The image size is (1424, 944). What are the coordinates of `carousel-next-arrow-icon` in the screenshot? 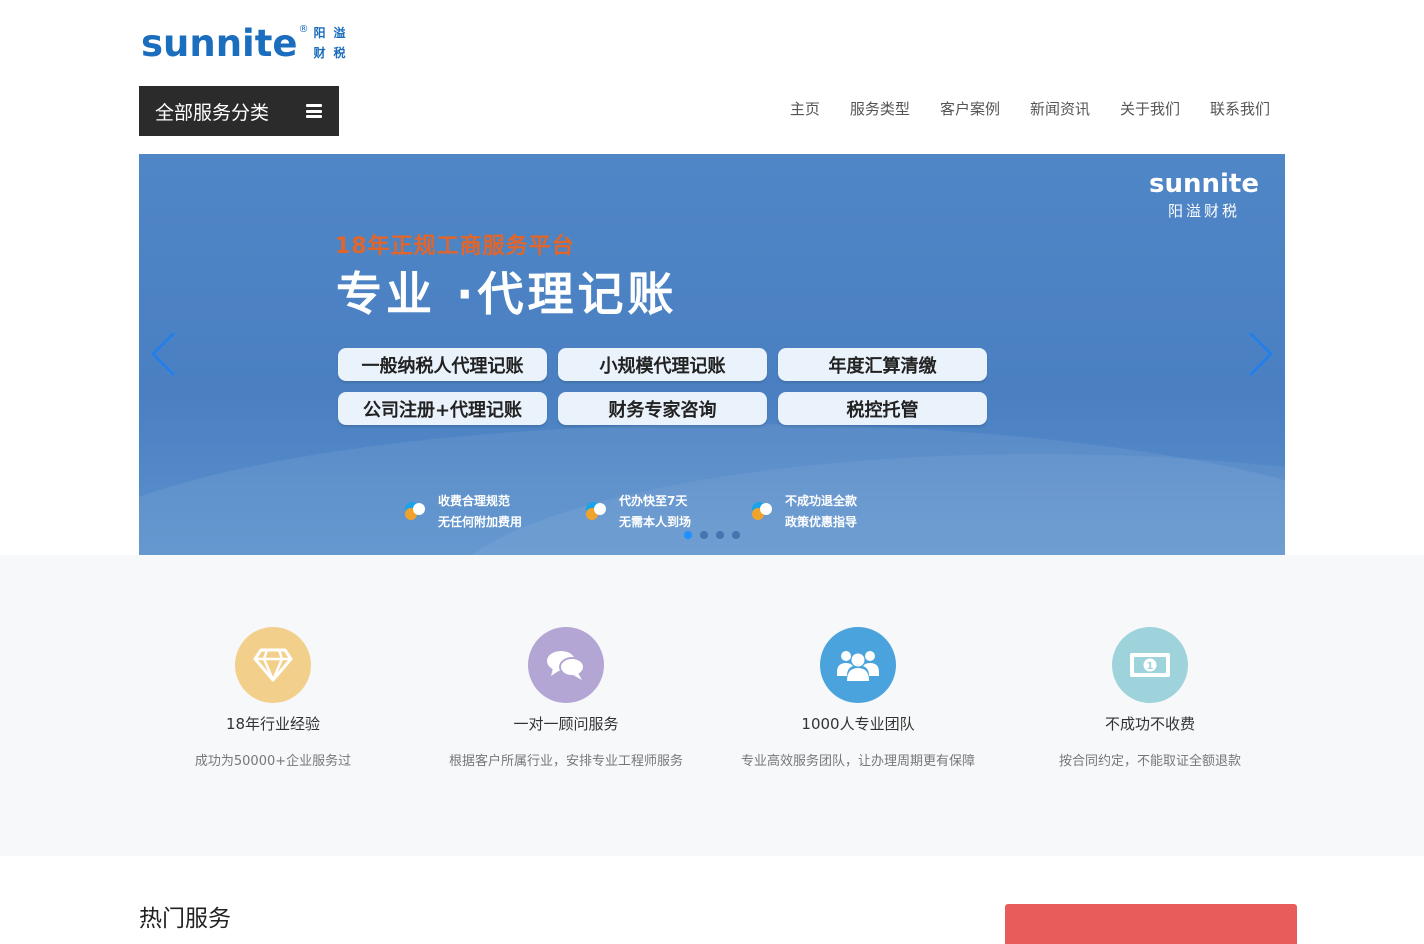 It's located at (1260, 354).